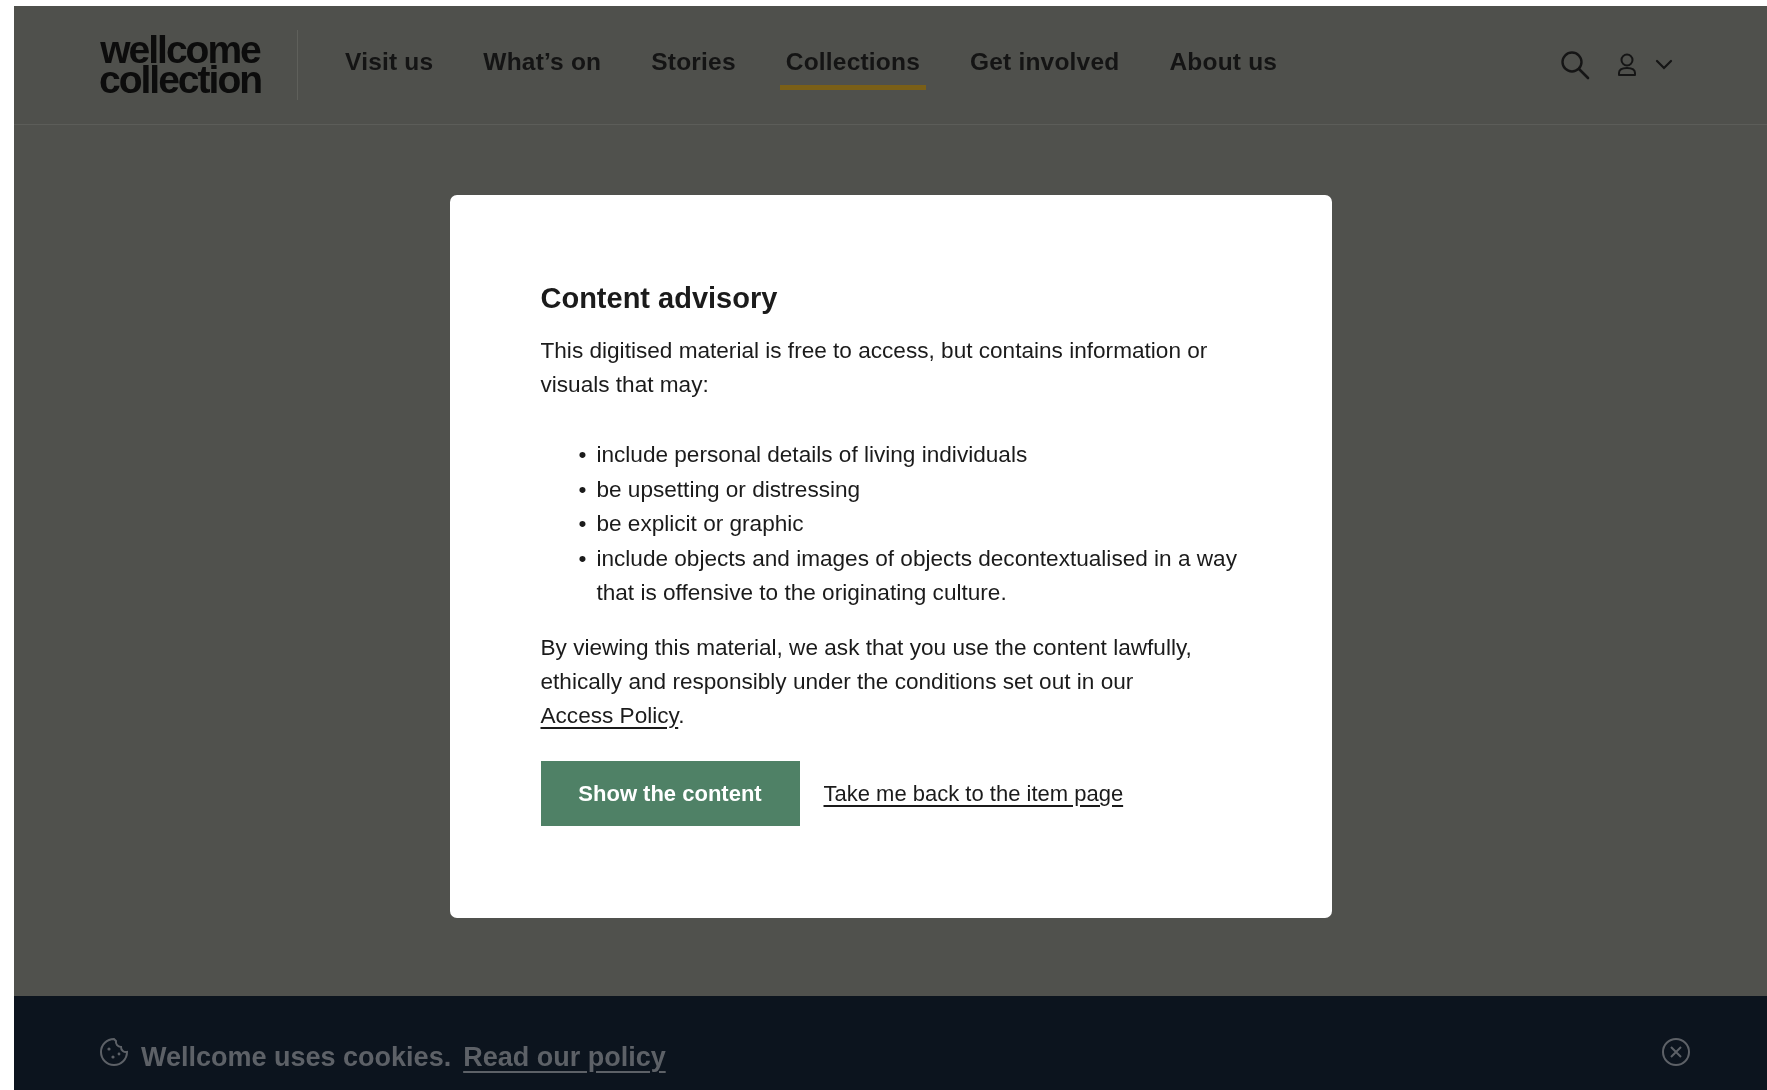 The image size is (1767, 1090). What do you see at coordinates (866, 681) in the screenshot?
I see `access-policy-text: By viewing this material, we ask that you use the content lawfully, ethically and responsibly under the conditions set out in our Access Policy.` at bounding box center [866, 681].